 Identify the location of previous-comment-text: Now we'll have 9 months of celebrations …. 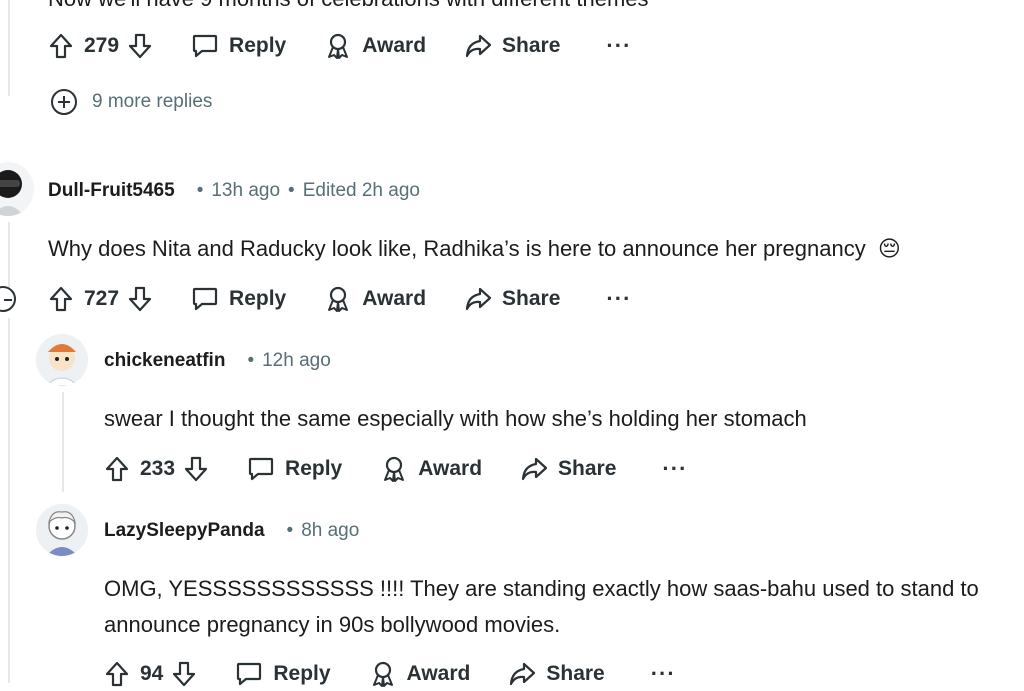
(348, 6).